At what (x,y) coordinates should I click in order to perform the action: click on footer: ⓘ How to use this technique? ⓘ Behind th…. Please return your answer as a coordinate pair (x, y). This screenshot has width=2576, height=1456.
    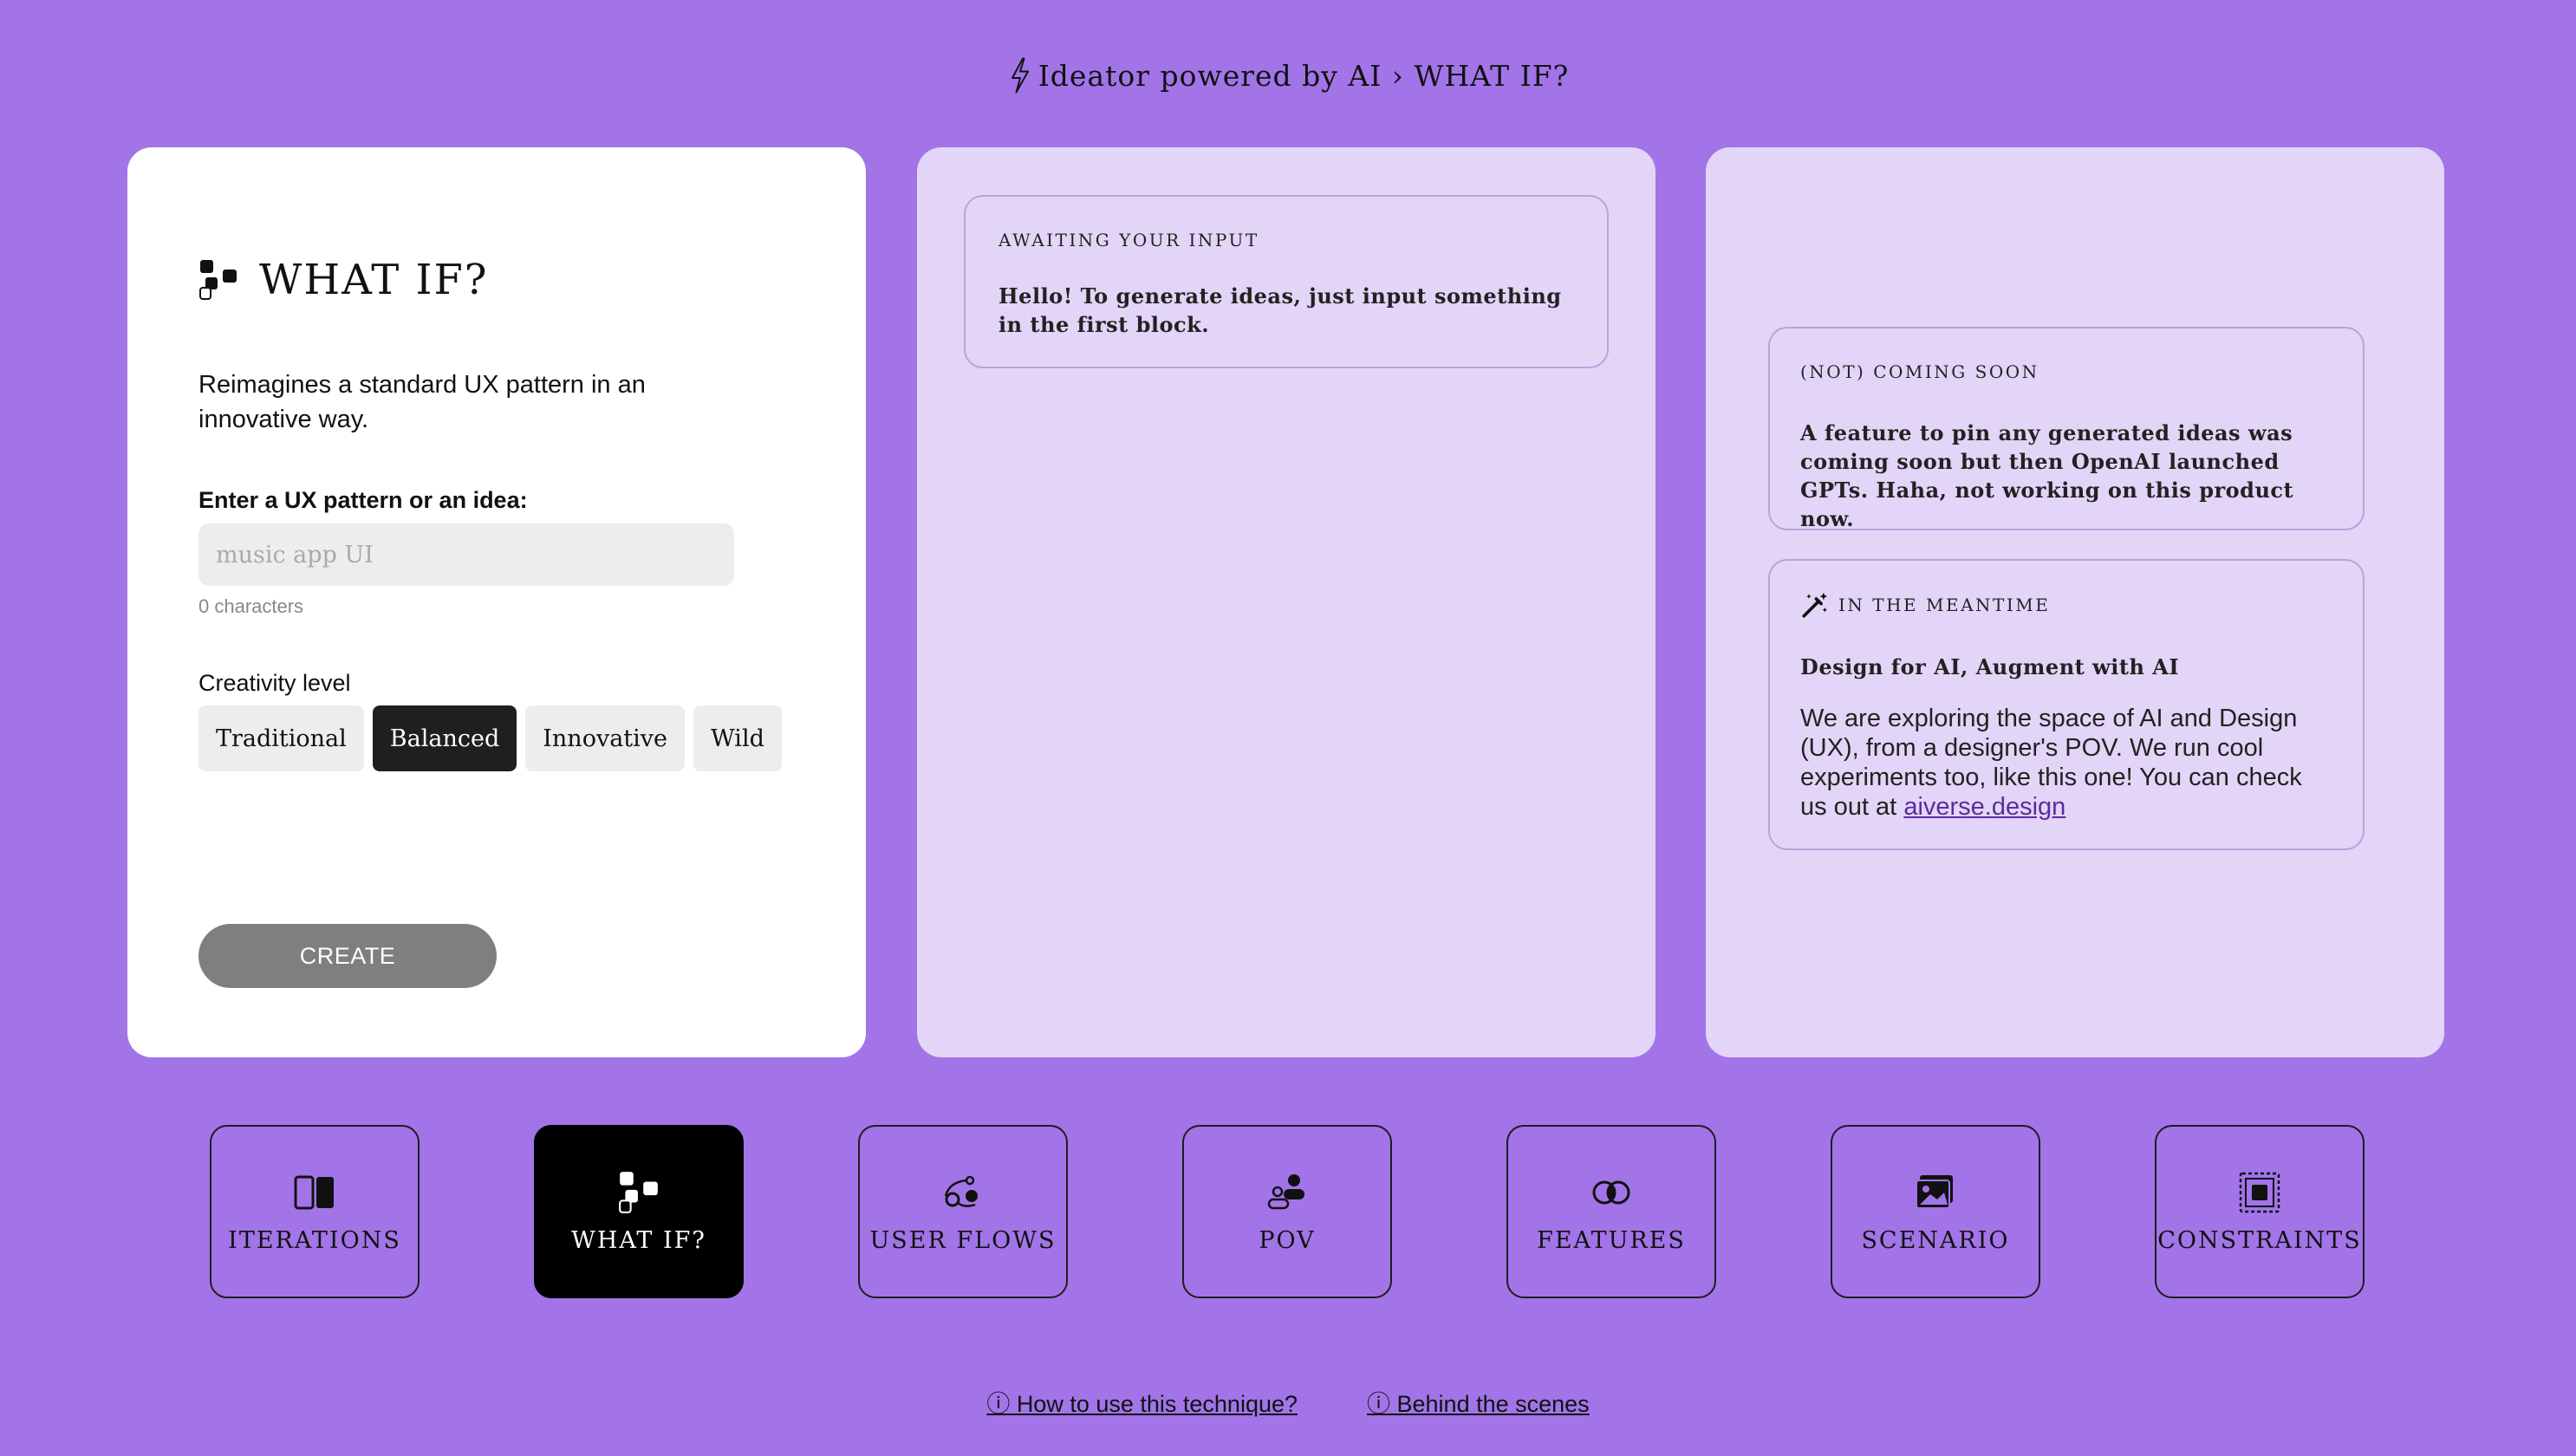
    Looking at the image, I should click on (1288, 1402).